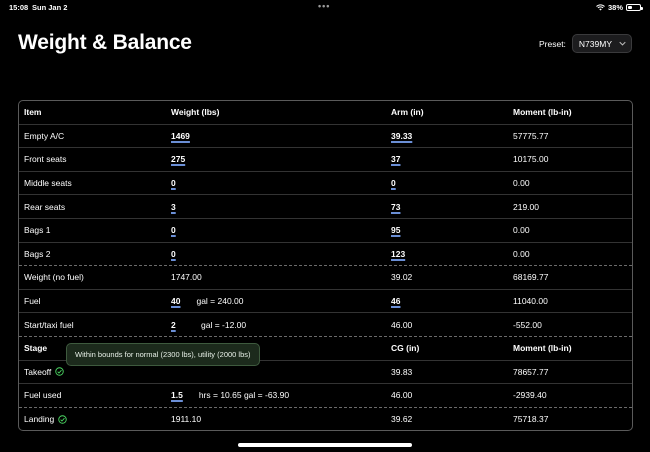  What do you see at coordinates (393, 183) in the screenshot?
I see `arm-input: 0` at bounding box center [393, 183].